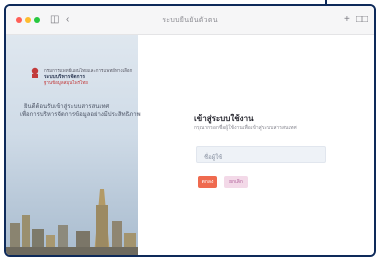  What do you see at coordinates (66, 82) in the screenshot?
I see `org-name-line3: ฐานข้อมูลสมุนไพรไทย` at bounding box center [66, 82].